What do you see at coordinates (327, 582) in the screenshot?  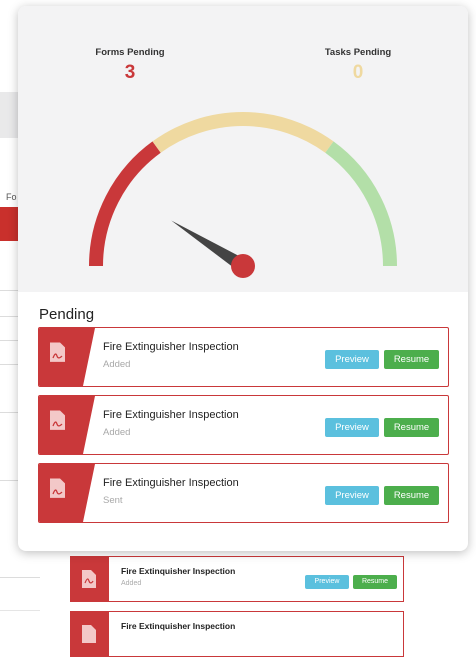 I see `background-preview-button: Preview` at bounding box center [327, 582].